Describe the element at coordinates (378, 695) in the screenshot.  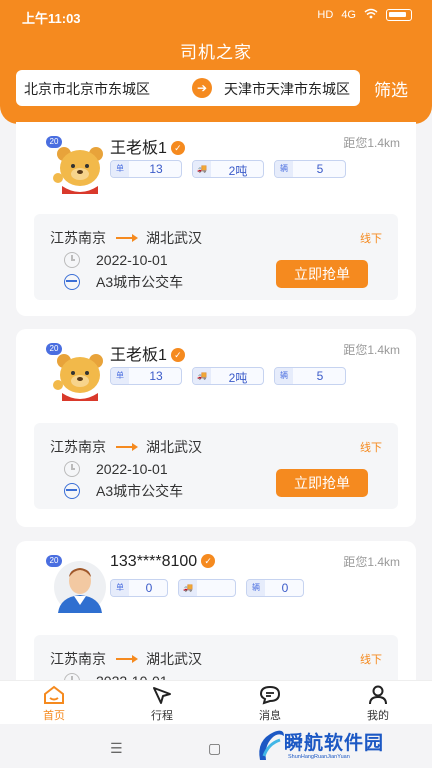
I see `user-icon` at that location.